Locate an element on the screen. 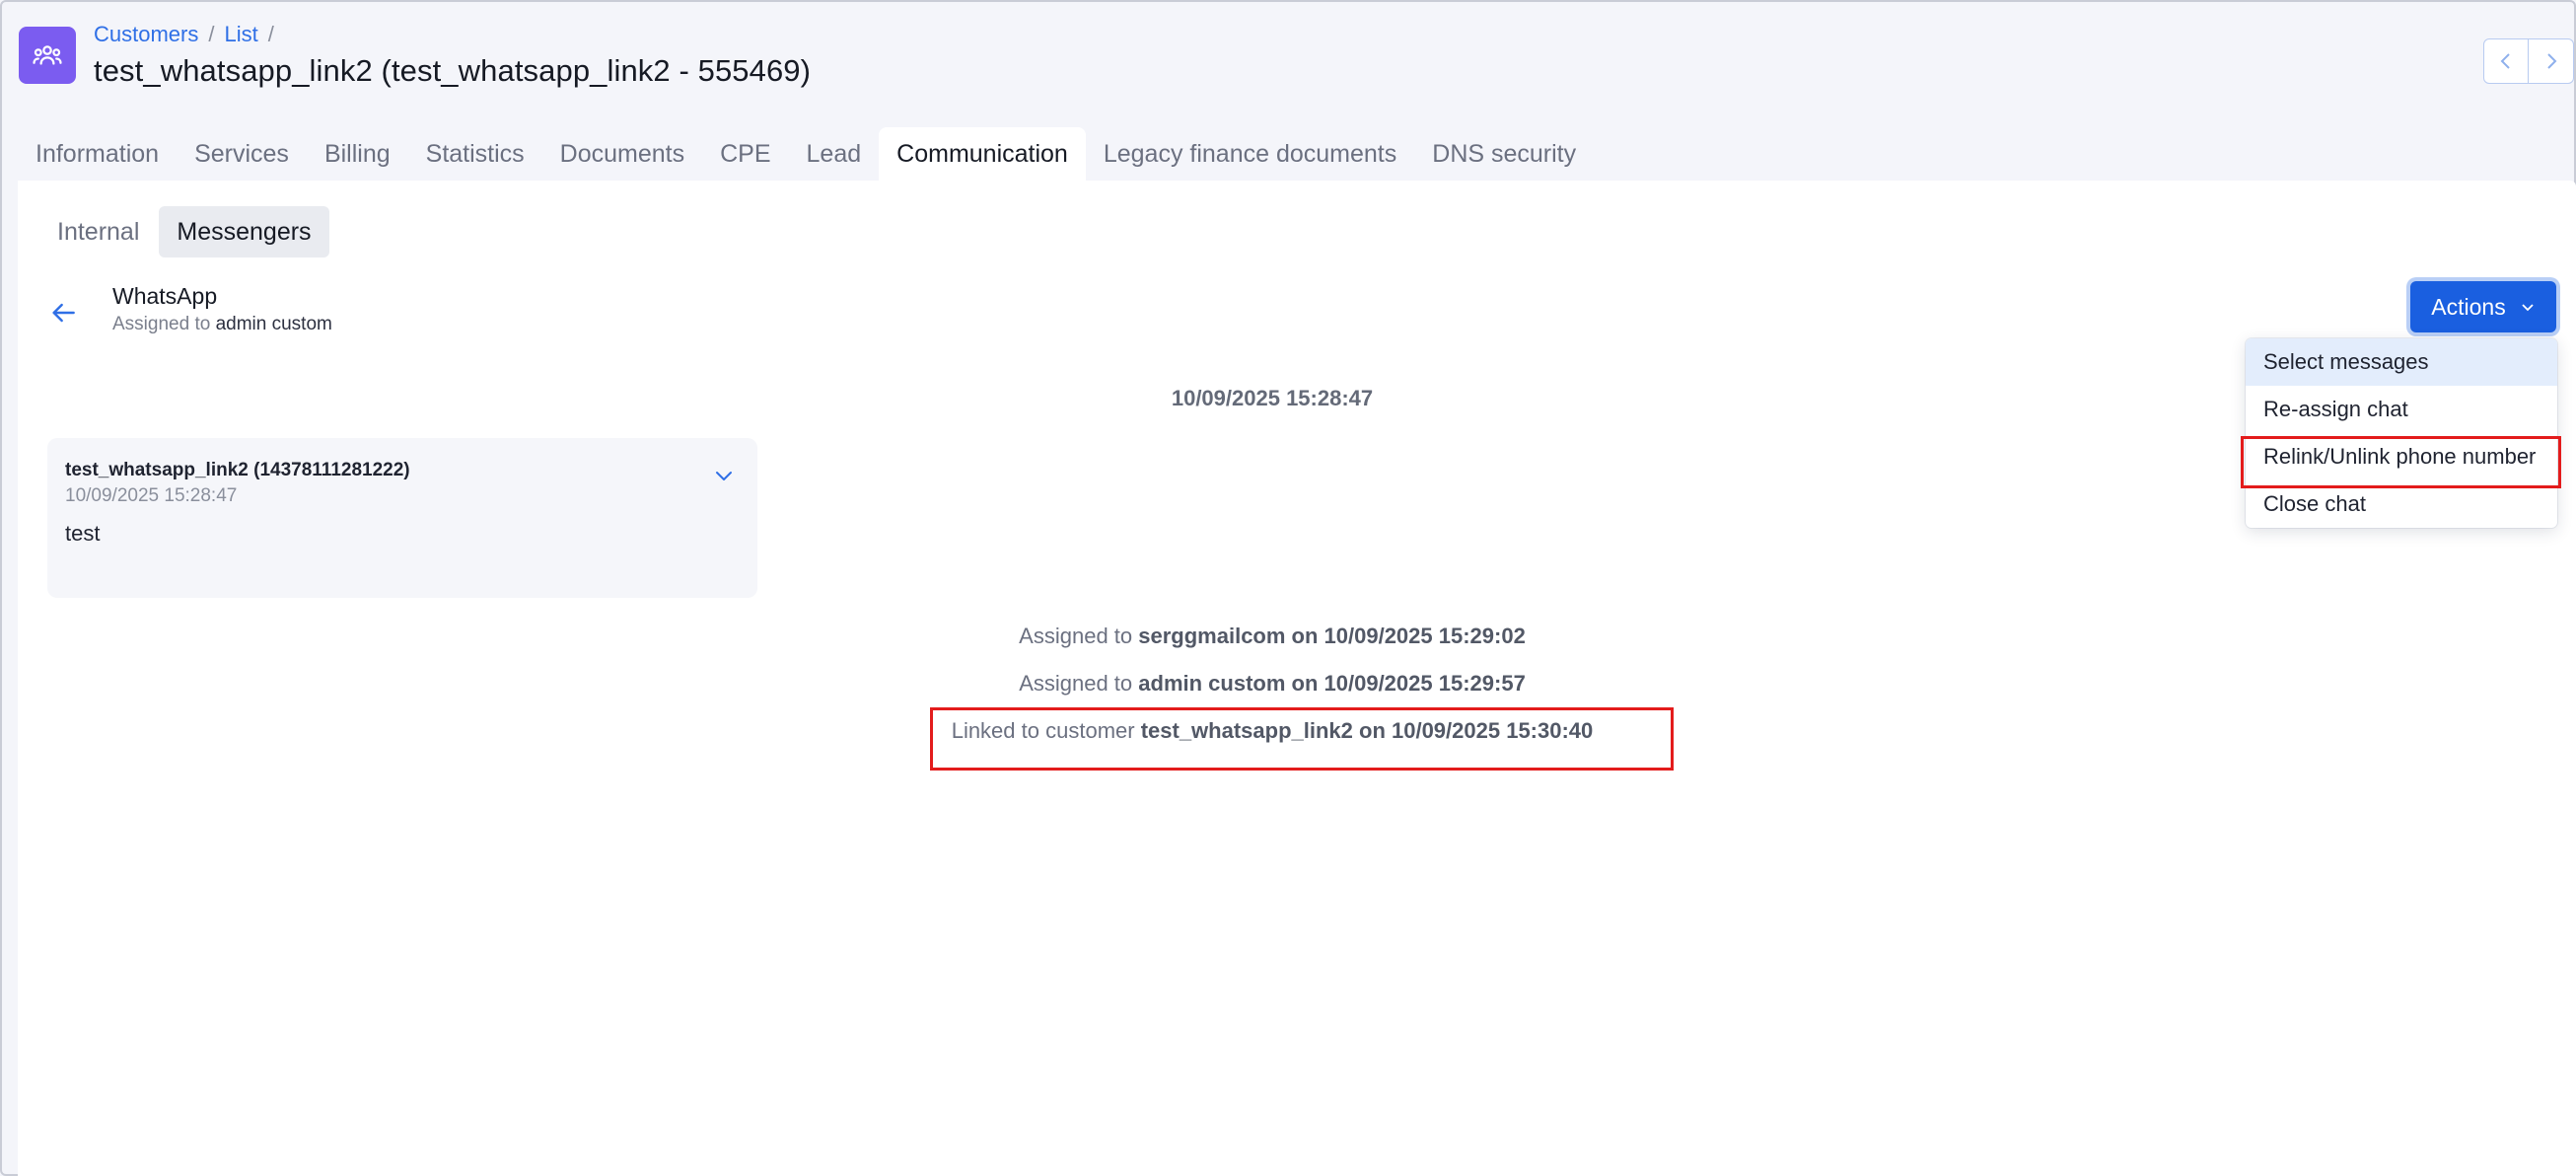  message-author: test_whatsapp_link2 (14378111281222) is located at coordinates (237, 470).